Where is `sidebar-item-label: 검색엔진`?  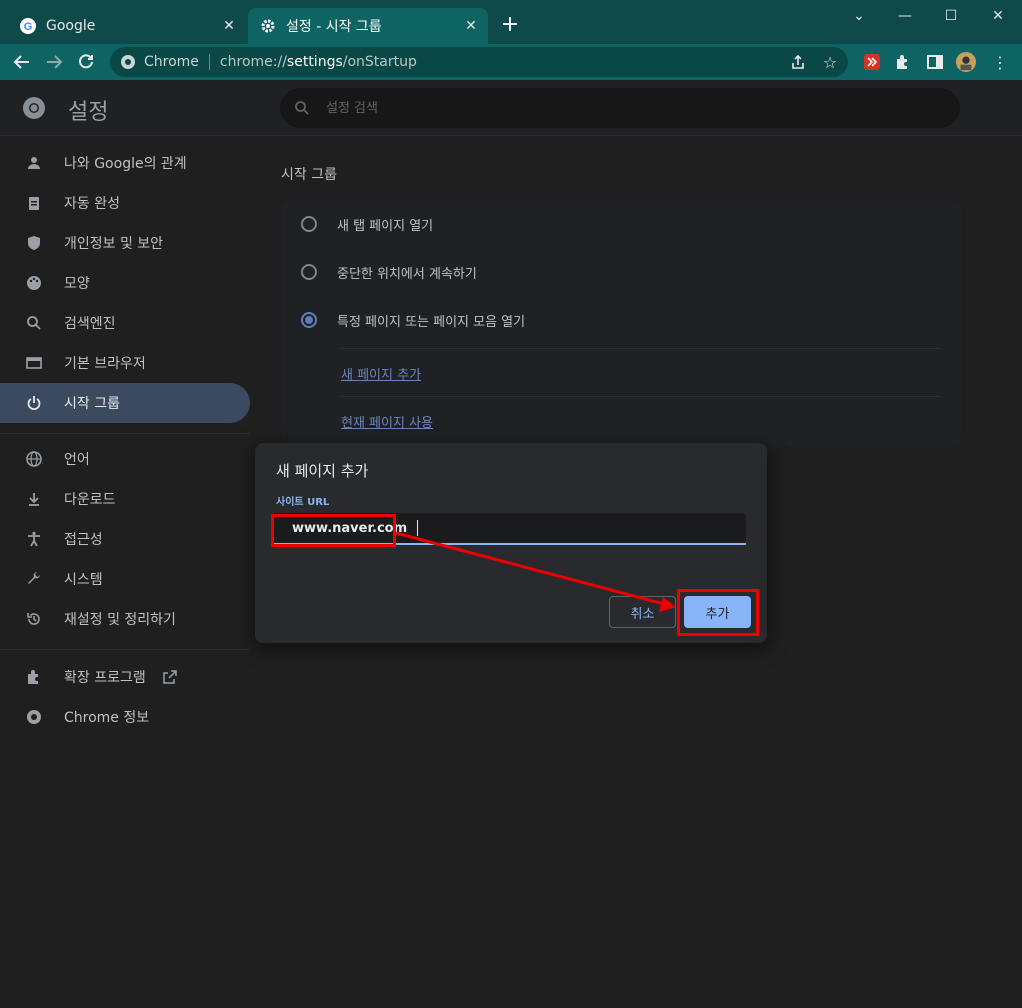
sidebar-item-label: 검색엔진 is located at coordinates (90, 324).